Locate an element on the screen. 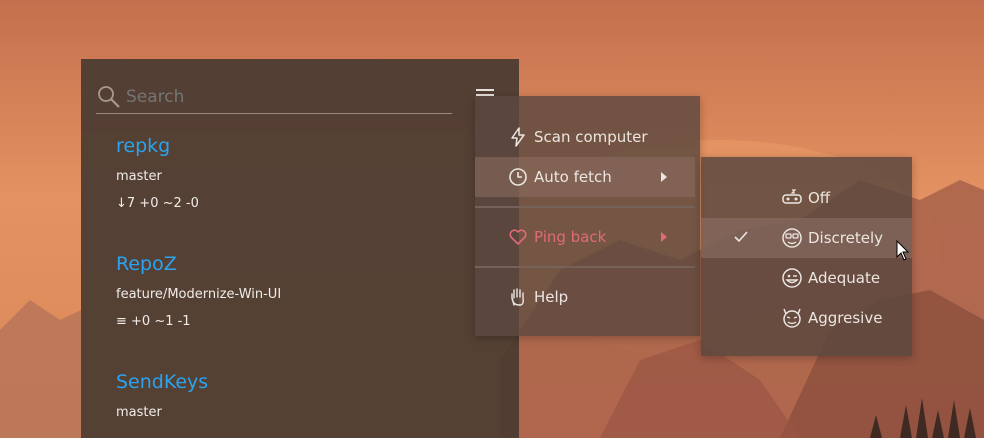 This screenshot has width=984, height=438. menu-item-scan-computer: Scan computer is located at coordinates (585, 137).